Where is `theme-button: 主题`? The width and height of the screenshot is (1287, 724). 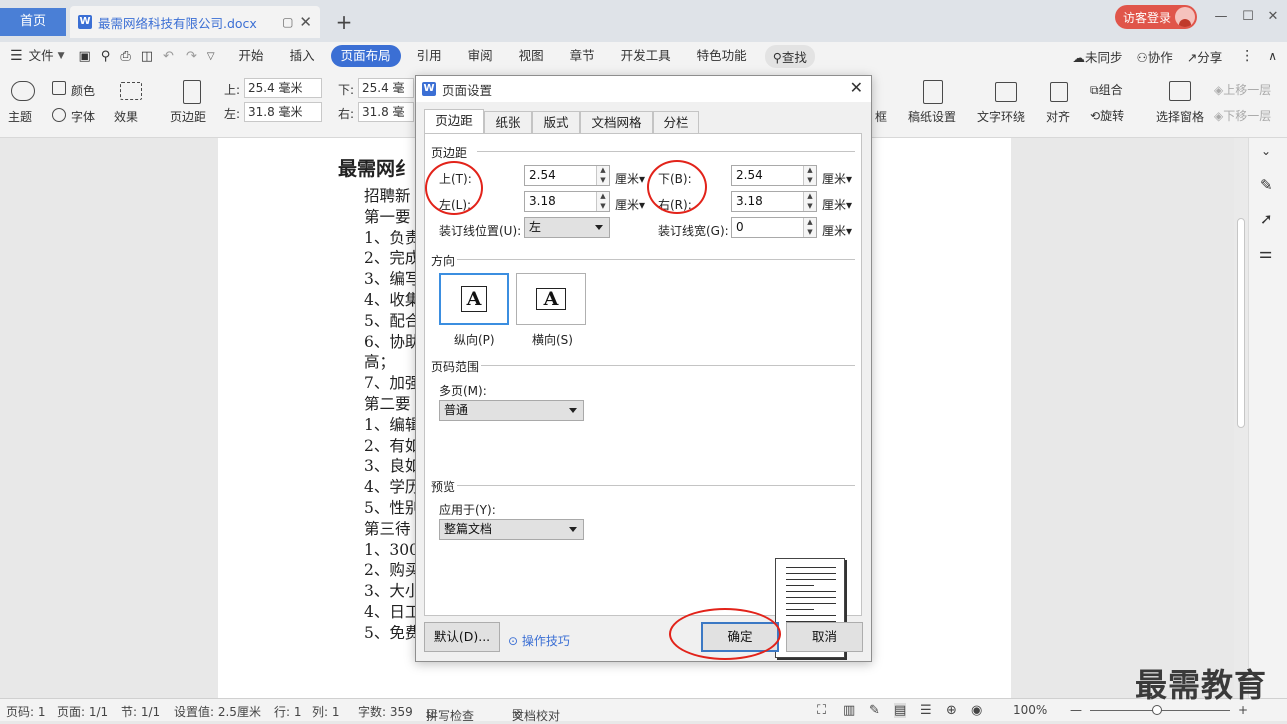 theme-button: 主题 is located at coordinates (20, 116).